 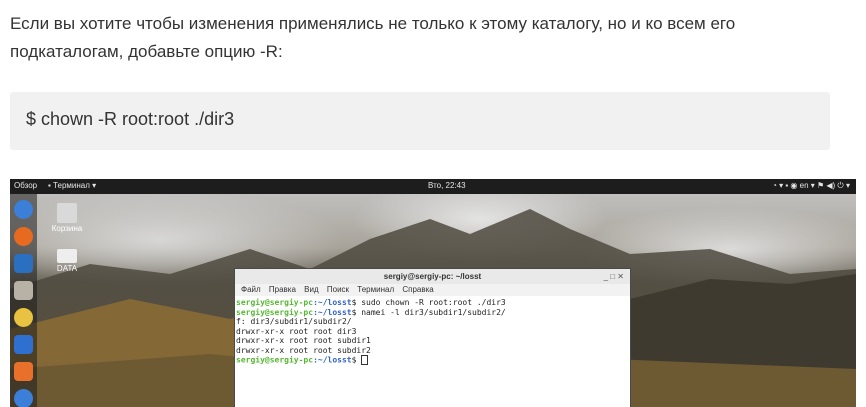 I want to click on writer-icon, so click(x=23, y=344).